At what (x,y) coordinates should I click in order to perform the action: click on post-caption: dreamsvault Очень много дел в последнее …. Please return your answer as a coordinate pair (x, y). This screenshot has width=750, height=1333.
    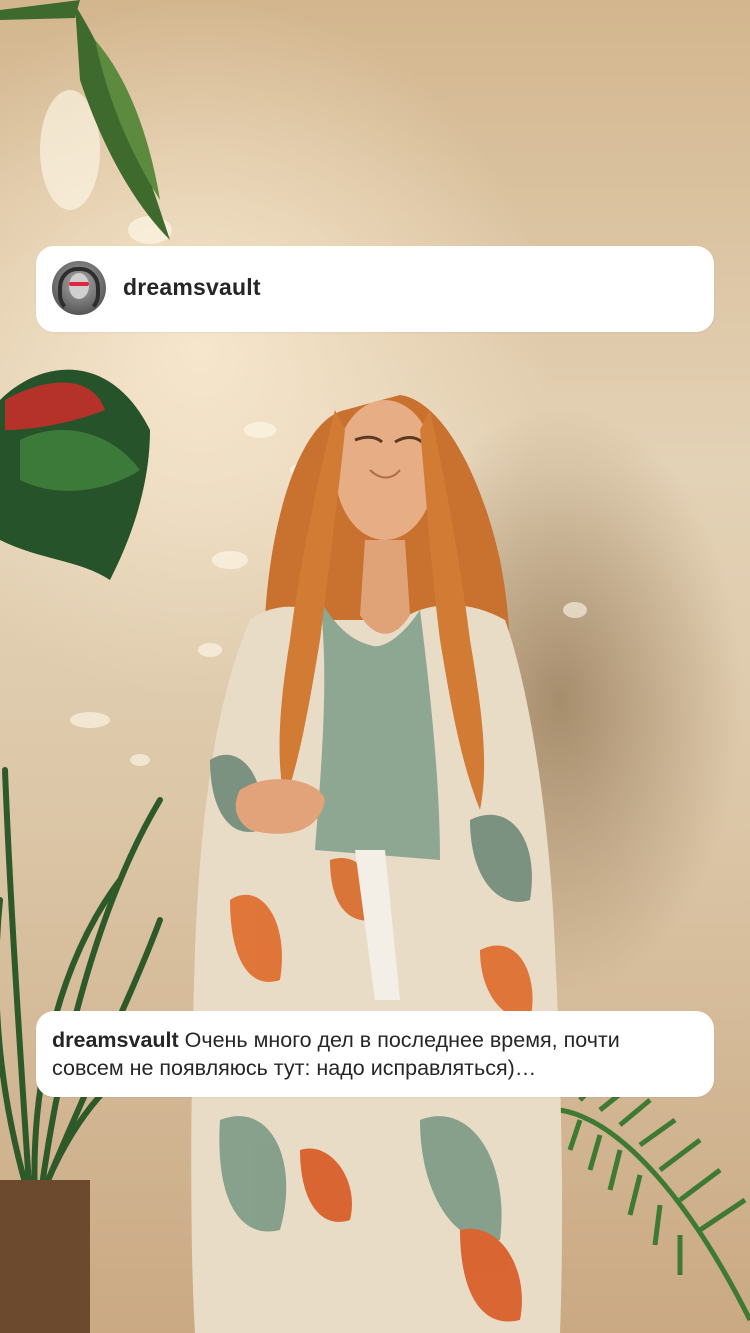
    Looking at the image, I should click on (374, 1054).